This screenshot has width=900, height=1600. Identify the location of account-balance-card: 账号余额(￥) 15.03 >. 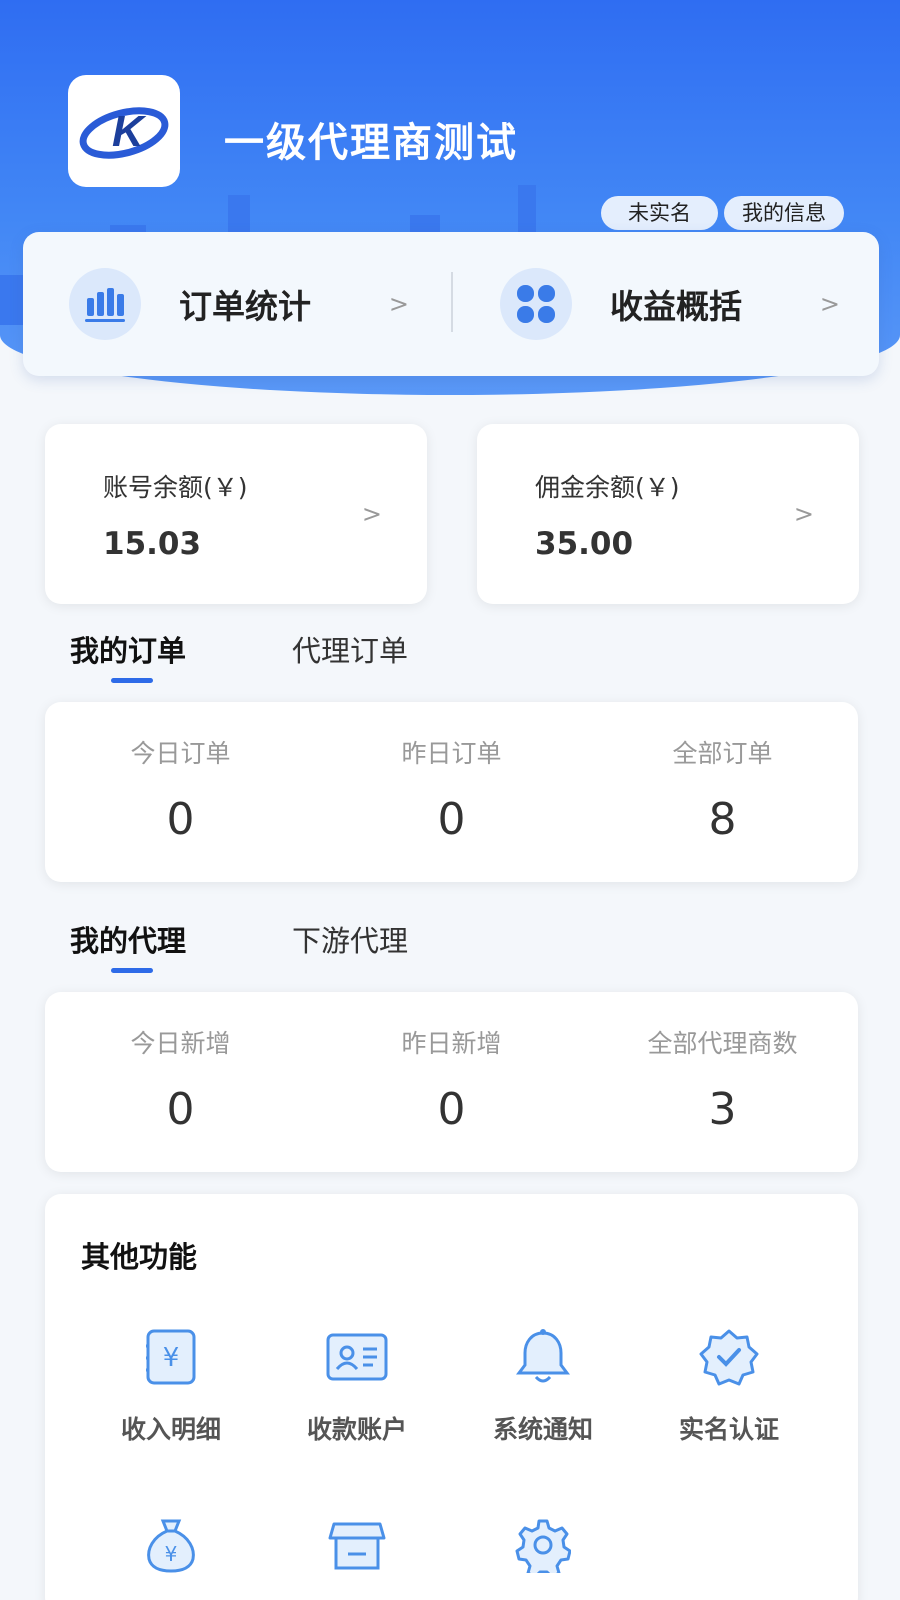
(236, 514).